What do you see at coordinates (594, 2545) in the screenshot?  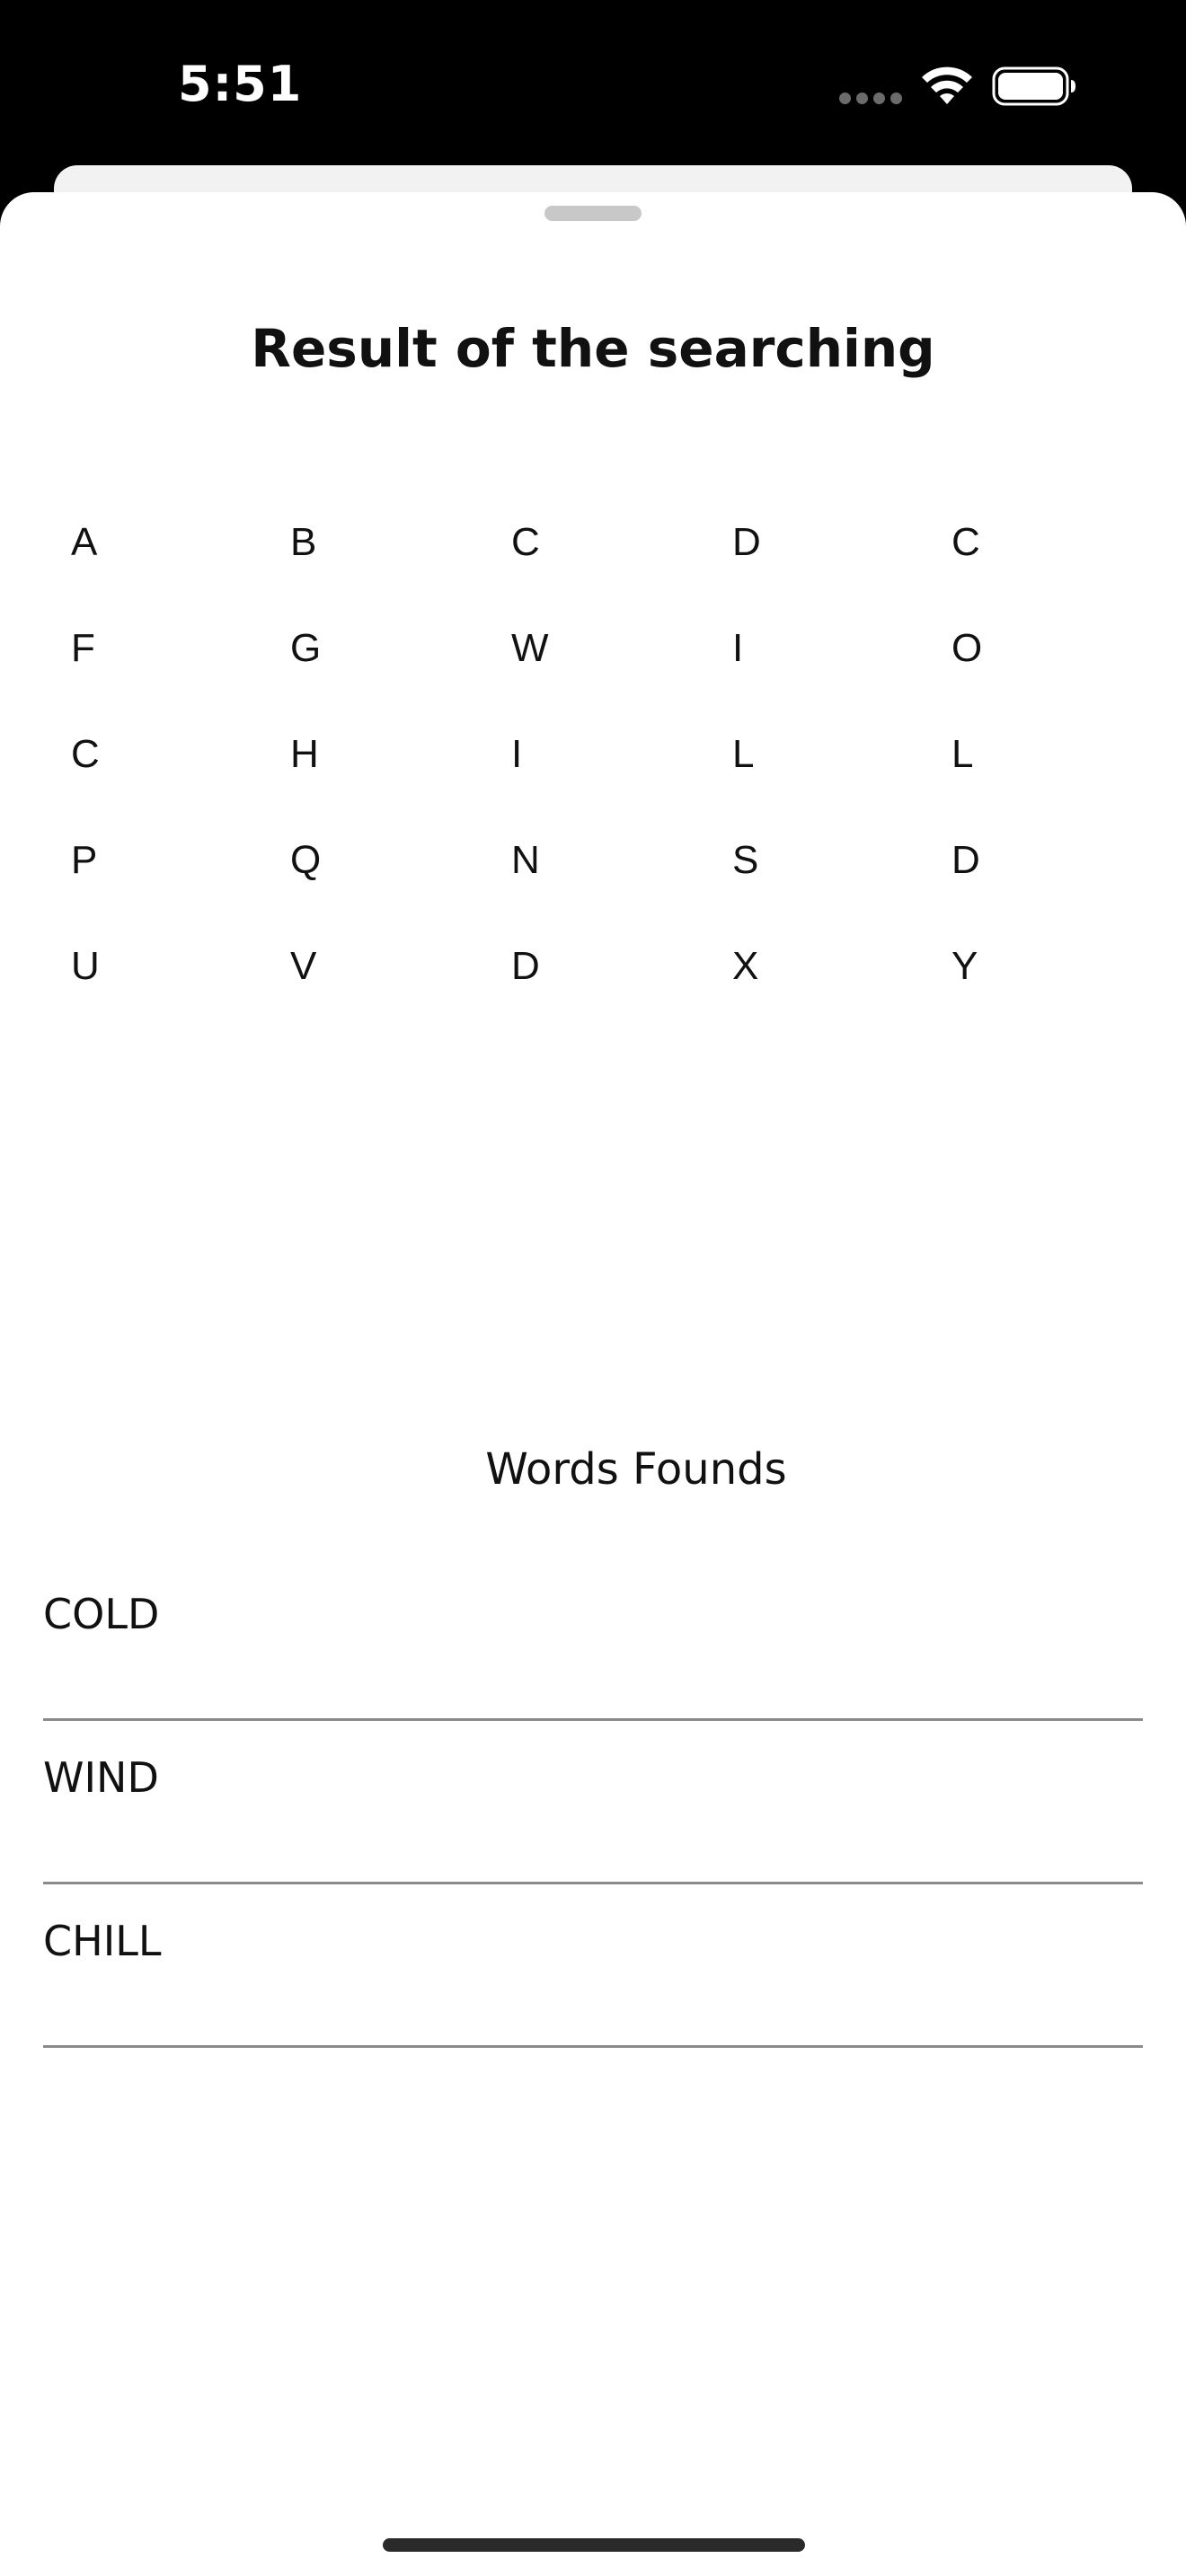 I see `home-indicator` at bounding box center [594, 2545].